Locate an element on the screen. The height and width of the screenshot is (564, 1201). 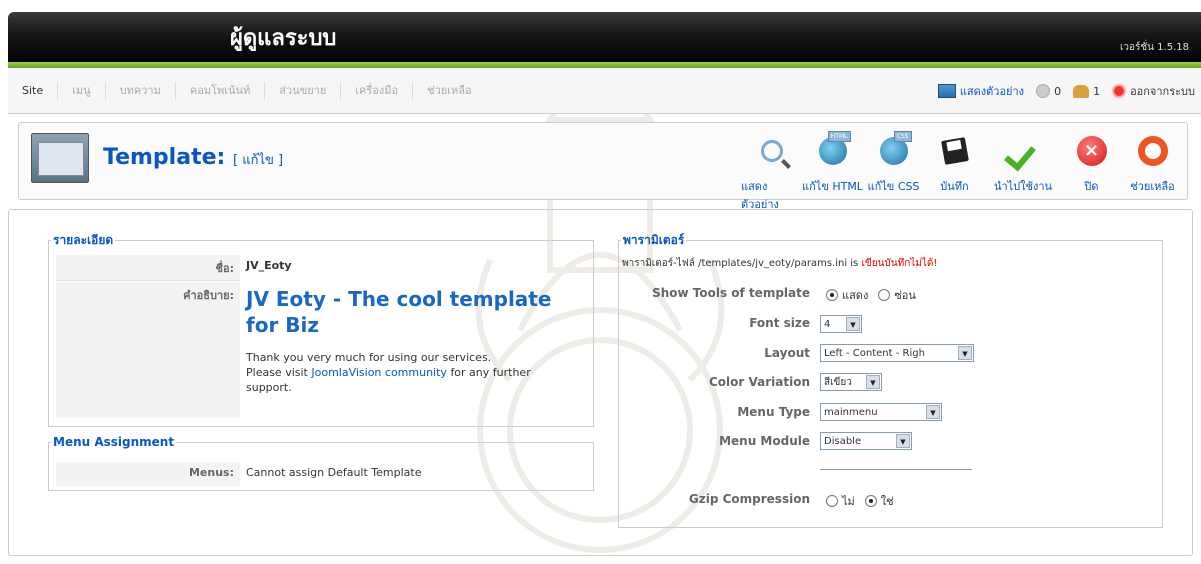
html-tag: HTML is located at coordinates (839, 136).